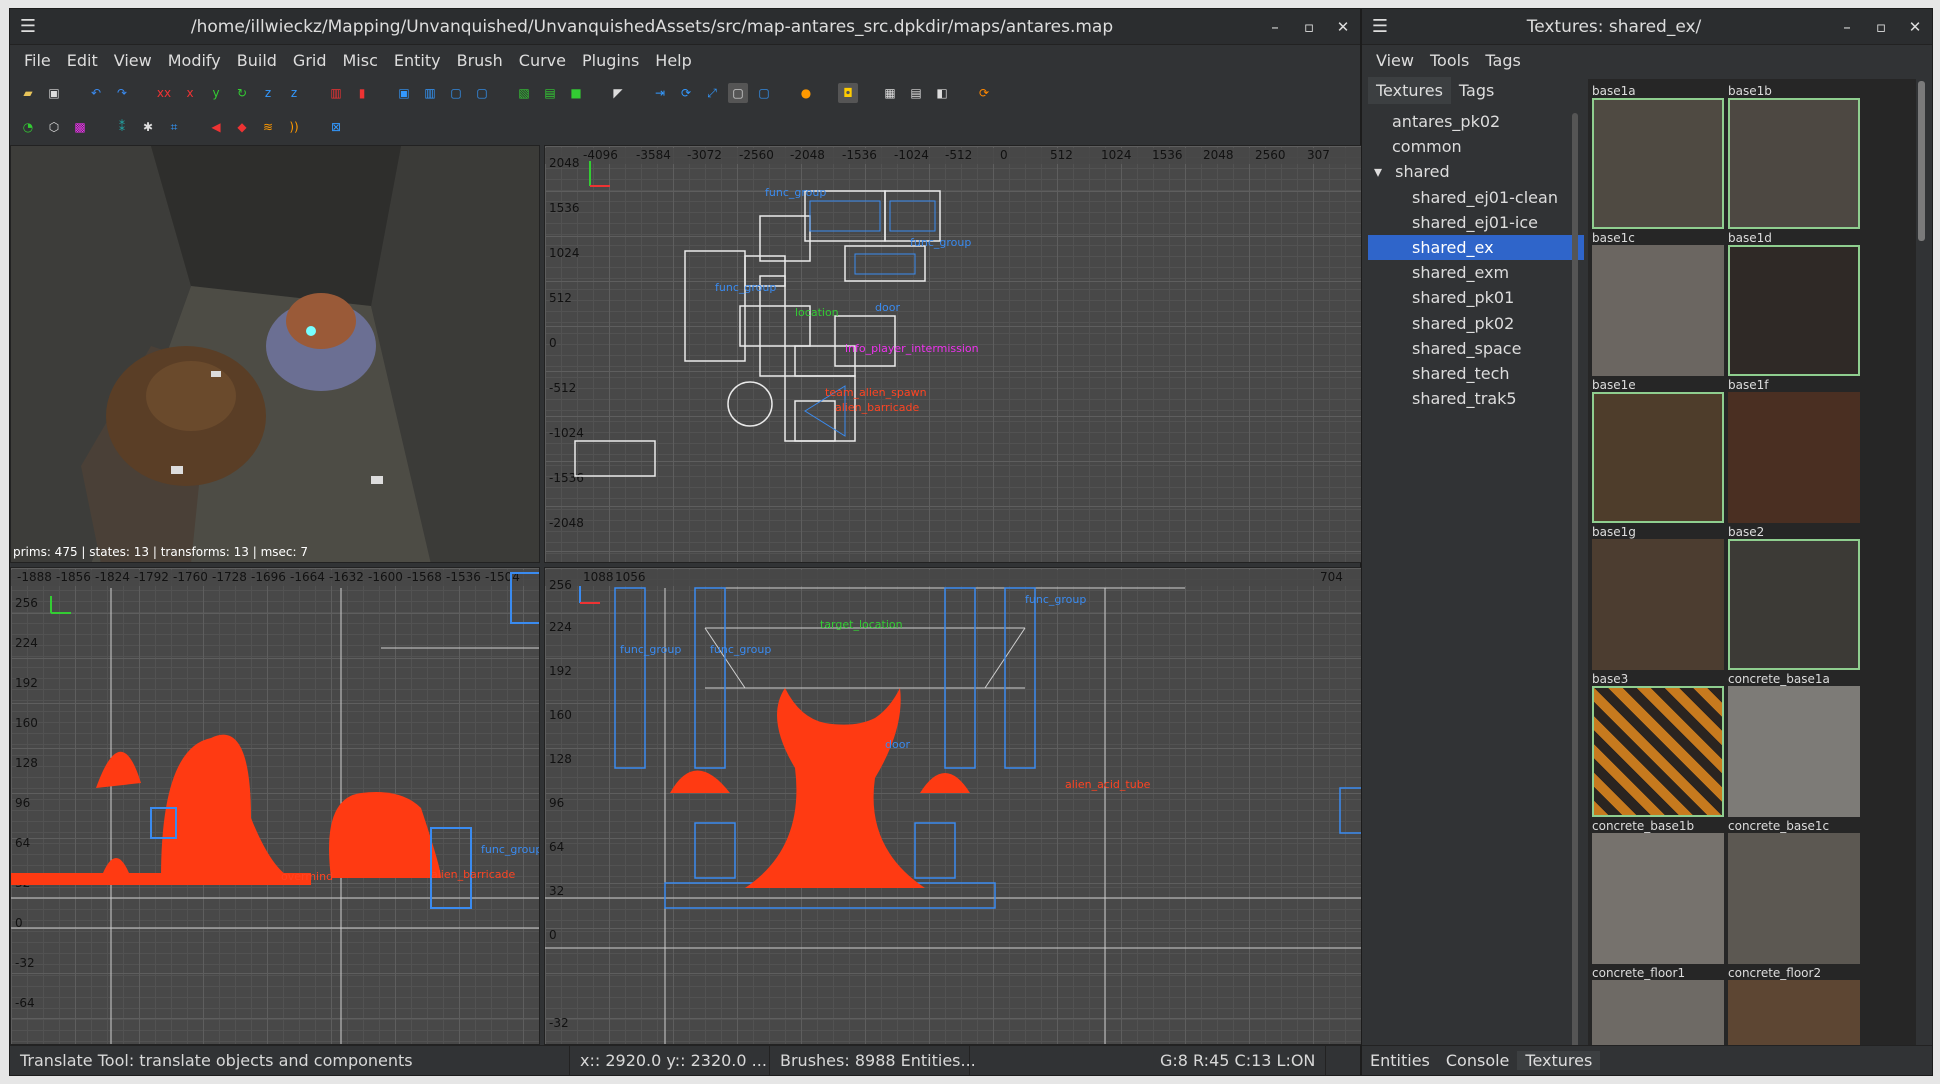 The width and height of the screenshot is (1940, 1084). I want to click on save-icon: ▣, so click(54, 93).